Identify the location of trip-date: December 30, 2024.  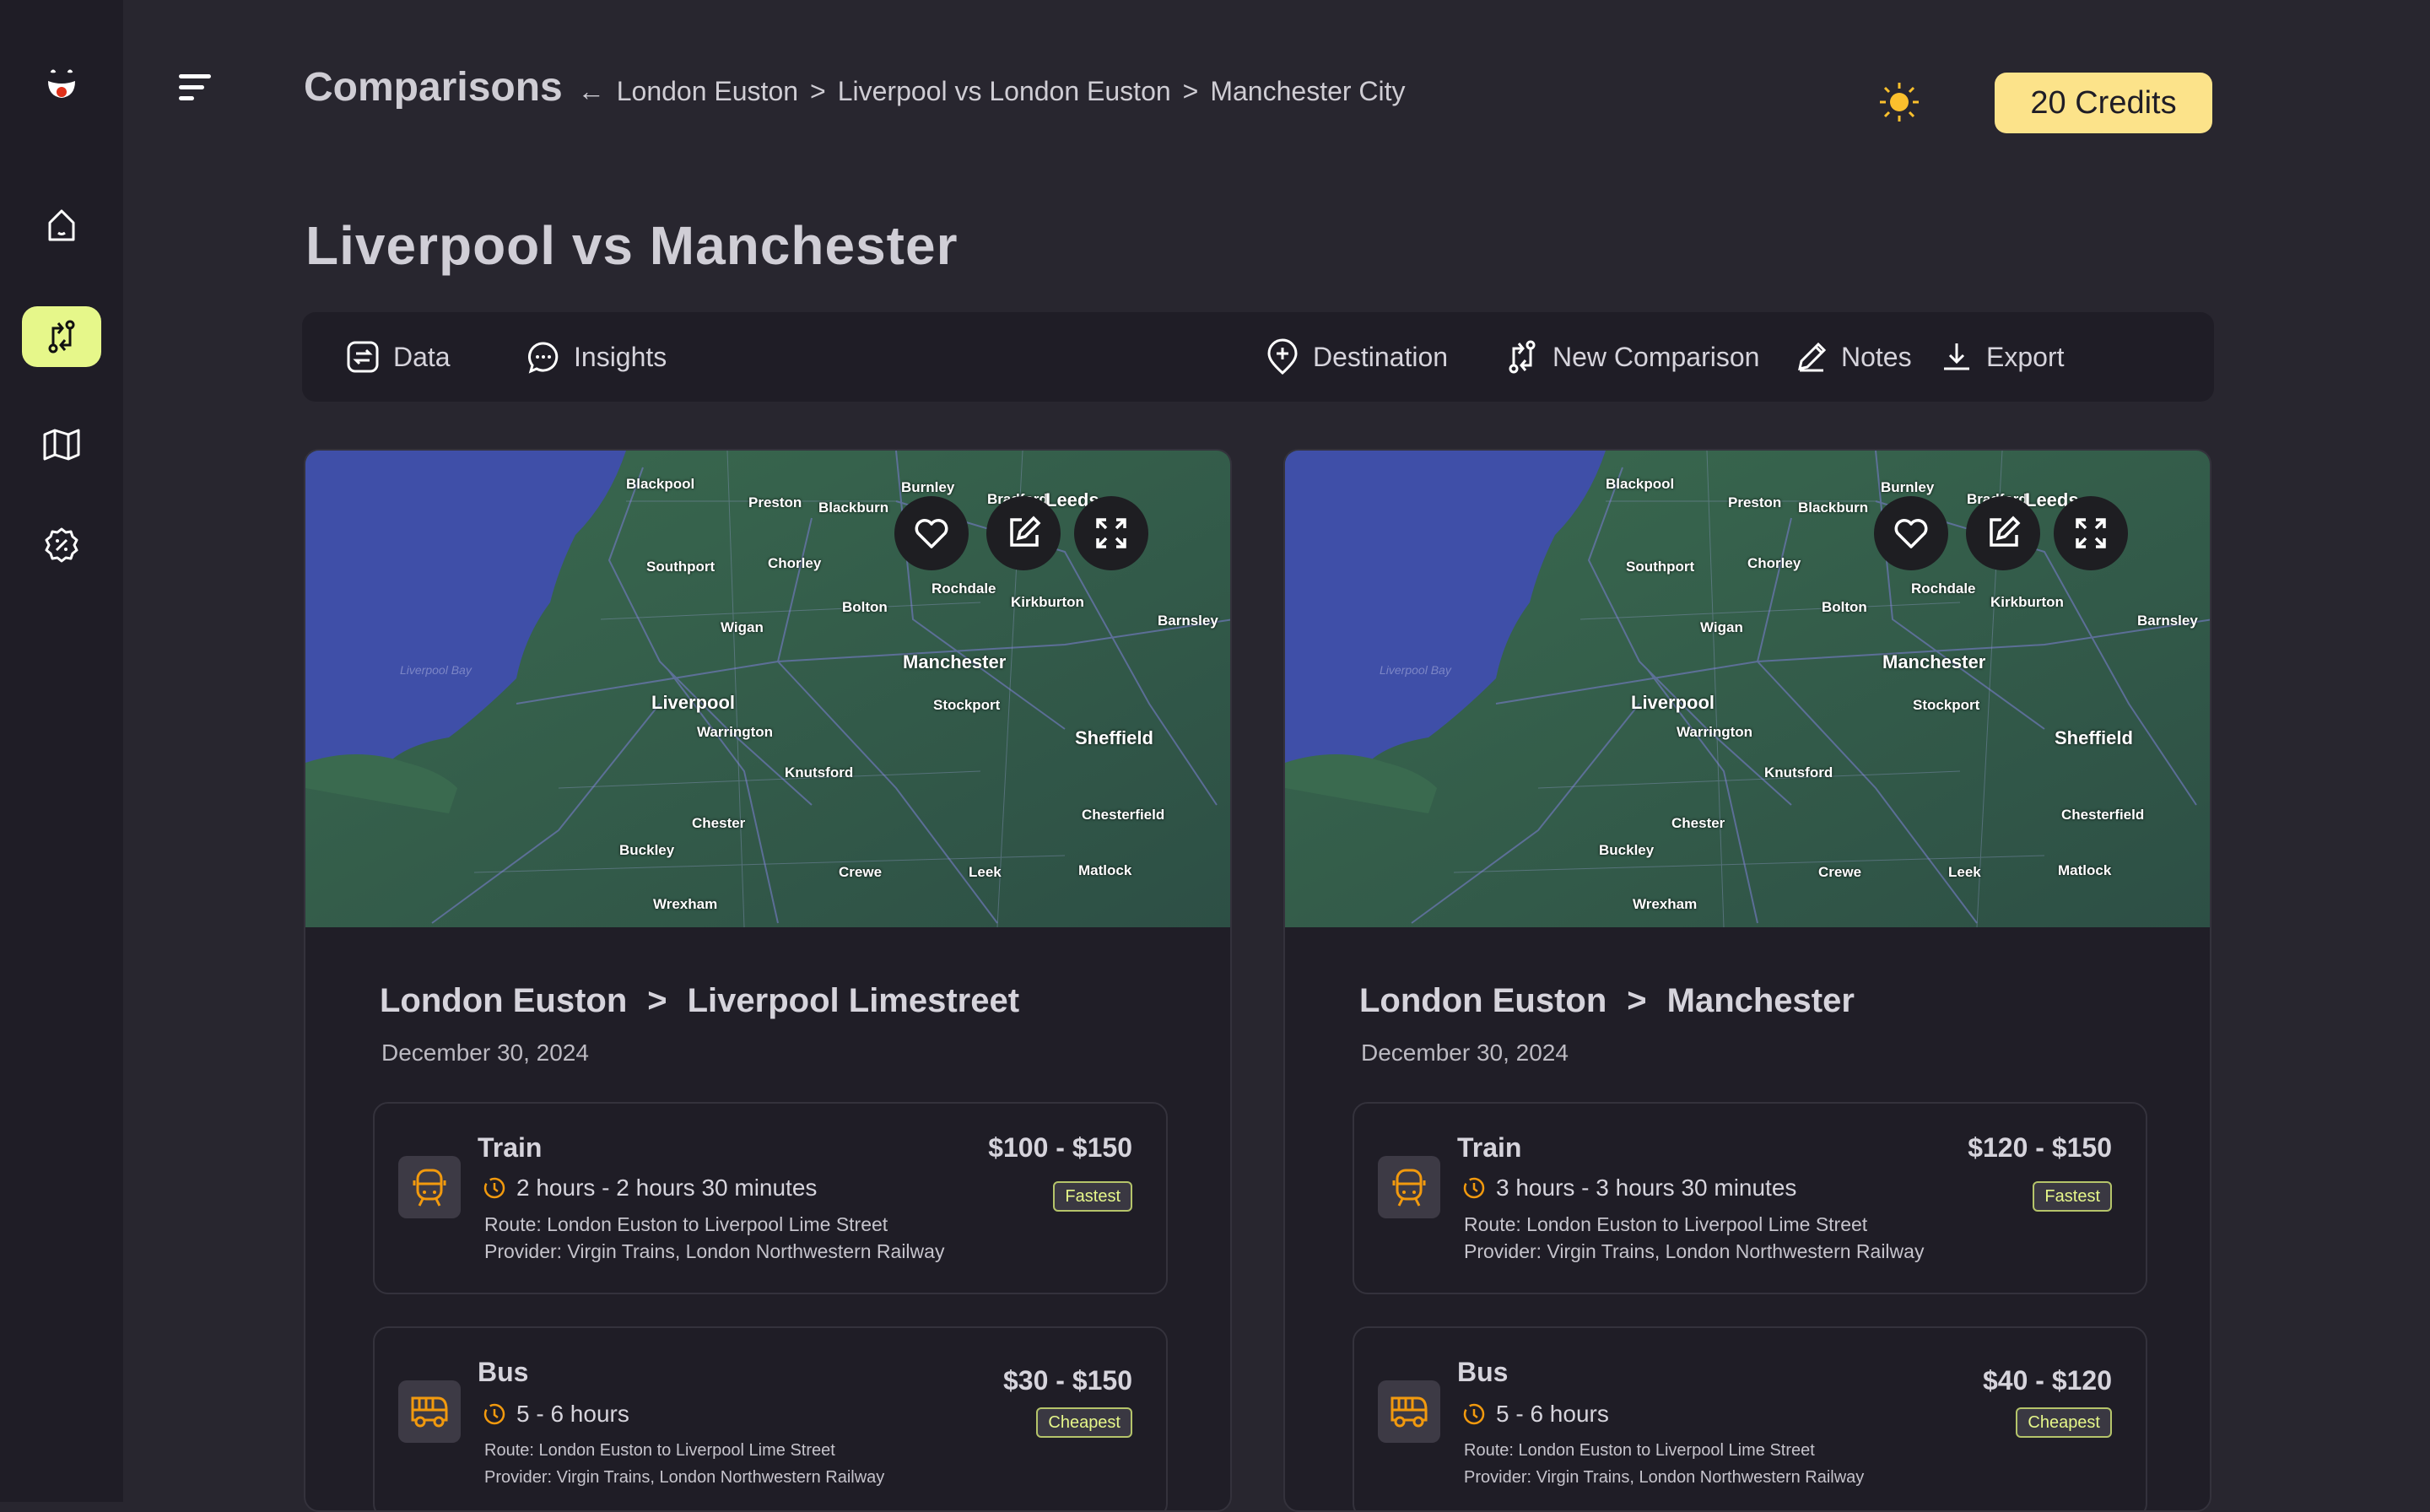
(1465, 1053).